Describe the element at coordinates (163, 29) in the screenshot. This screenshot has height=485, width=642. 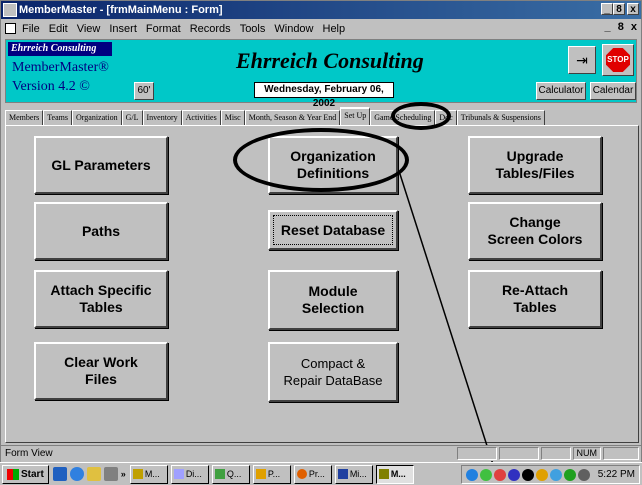
I see `menu-format: Format` at that location.